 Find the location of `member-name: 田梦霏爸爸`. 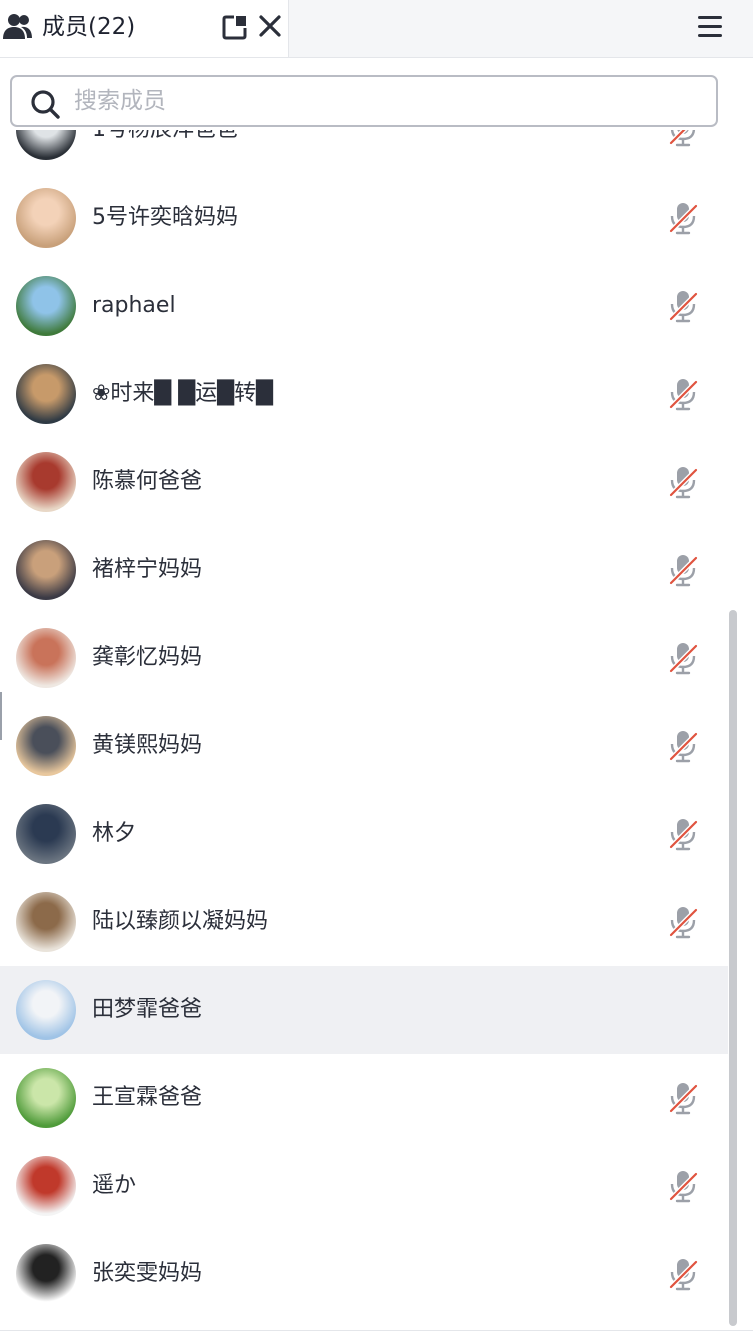

member-name: 田梦霏爸爸 is located at coordinates (147, 1009).